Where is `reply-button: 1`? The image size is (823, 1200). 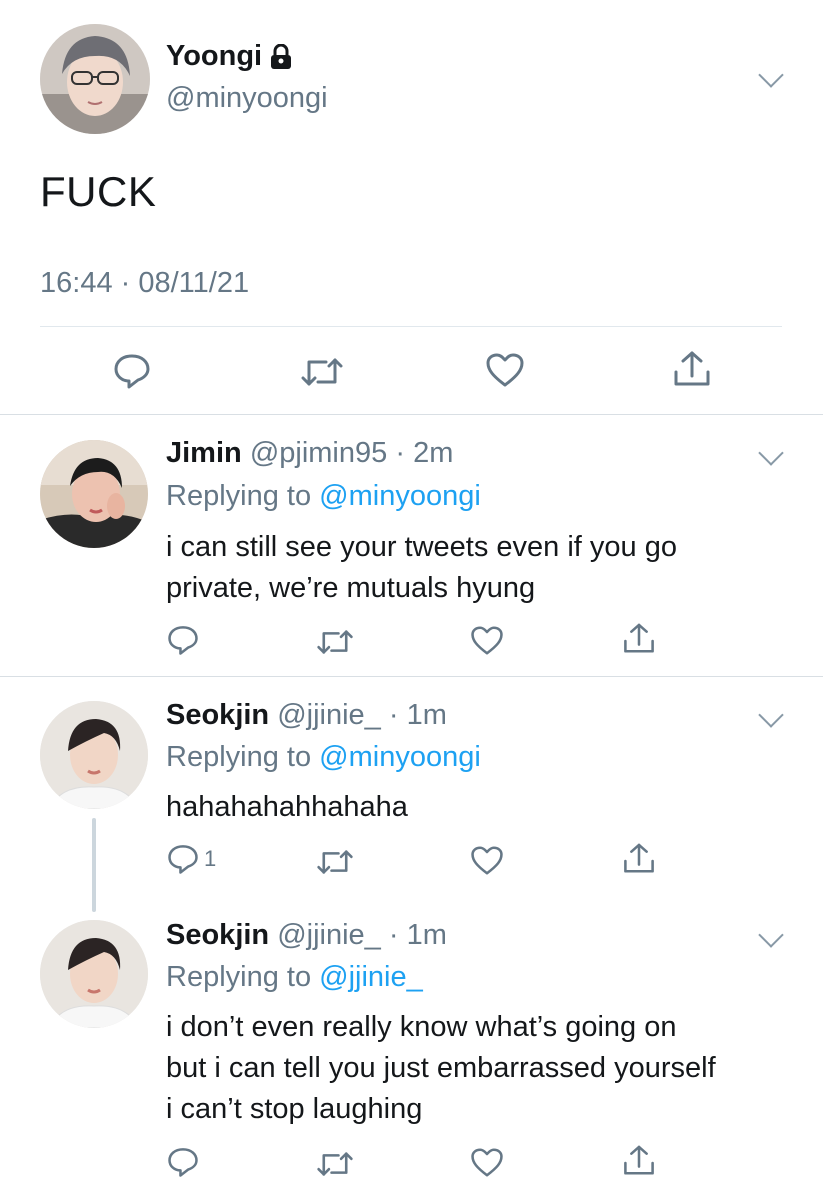
reply-button: 1 is located at coordinates (191, 859).